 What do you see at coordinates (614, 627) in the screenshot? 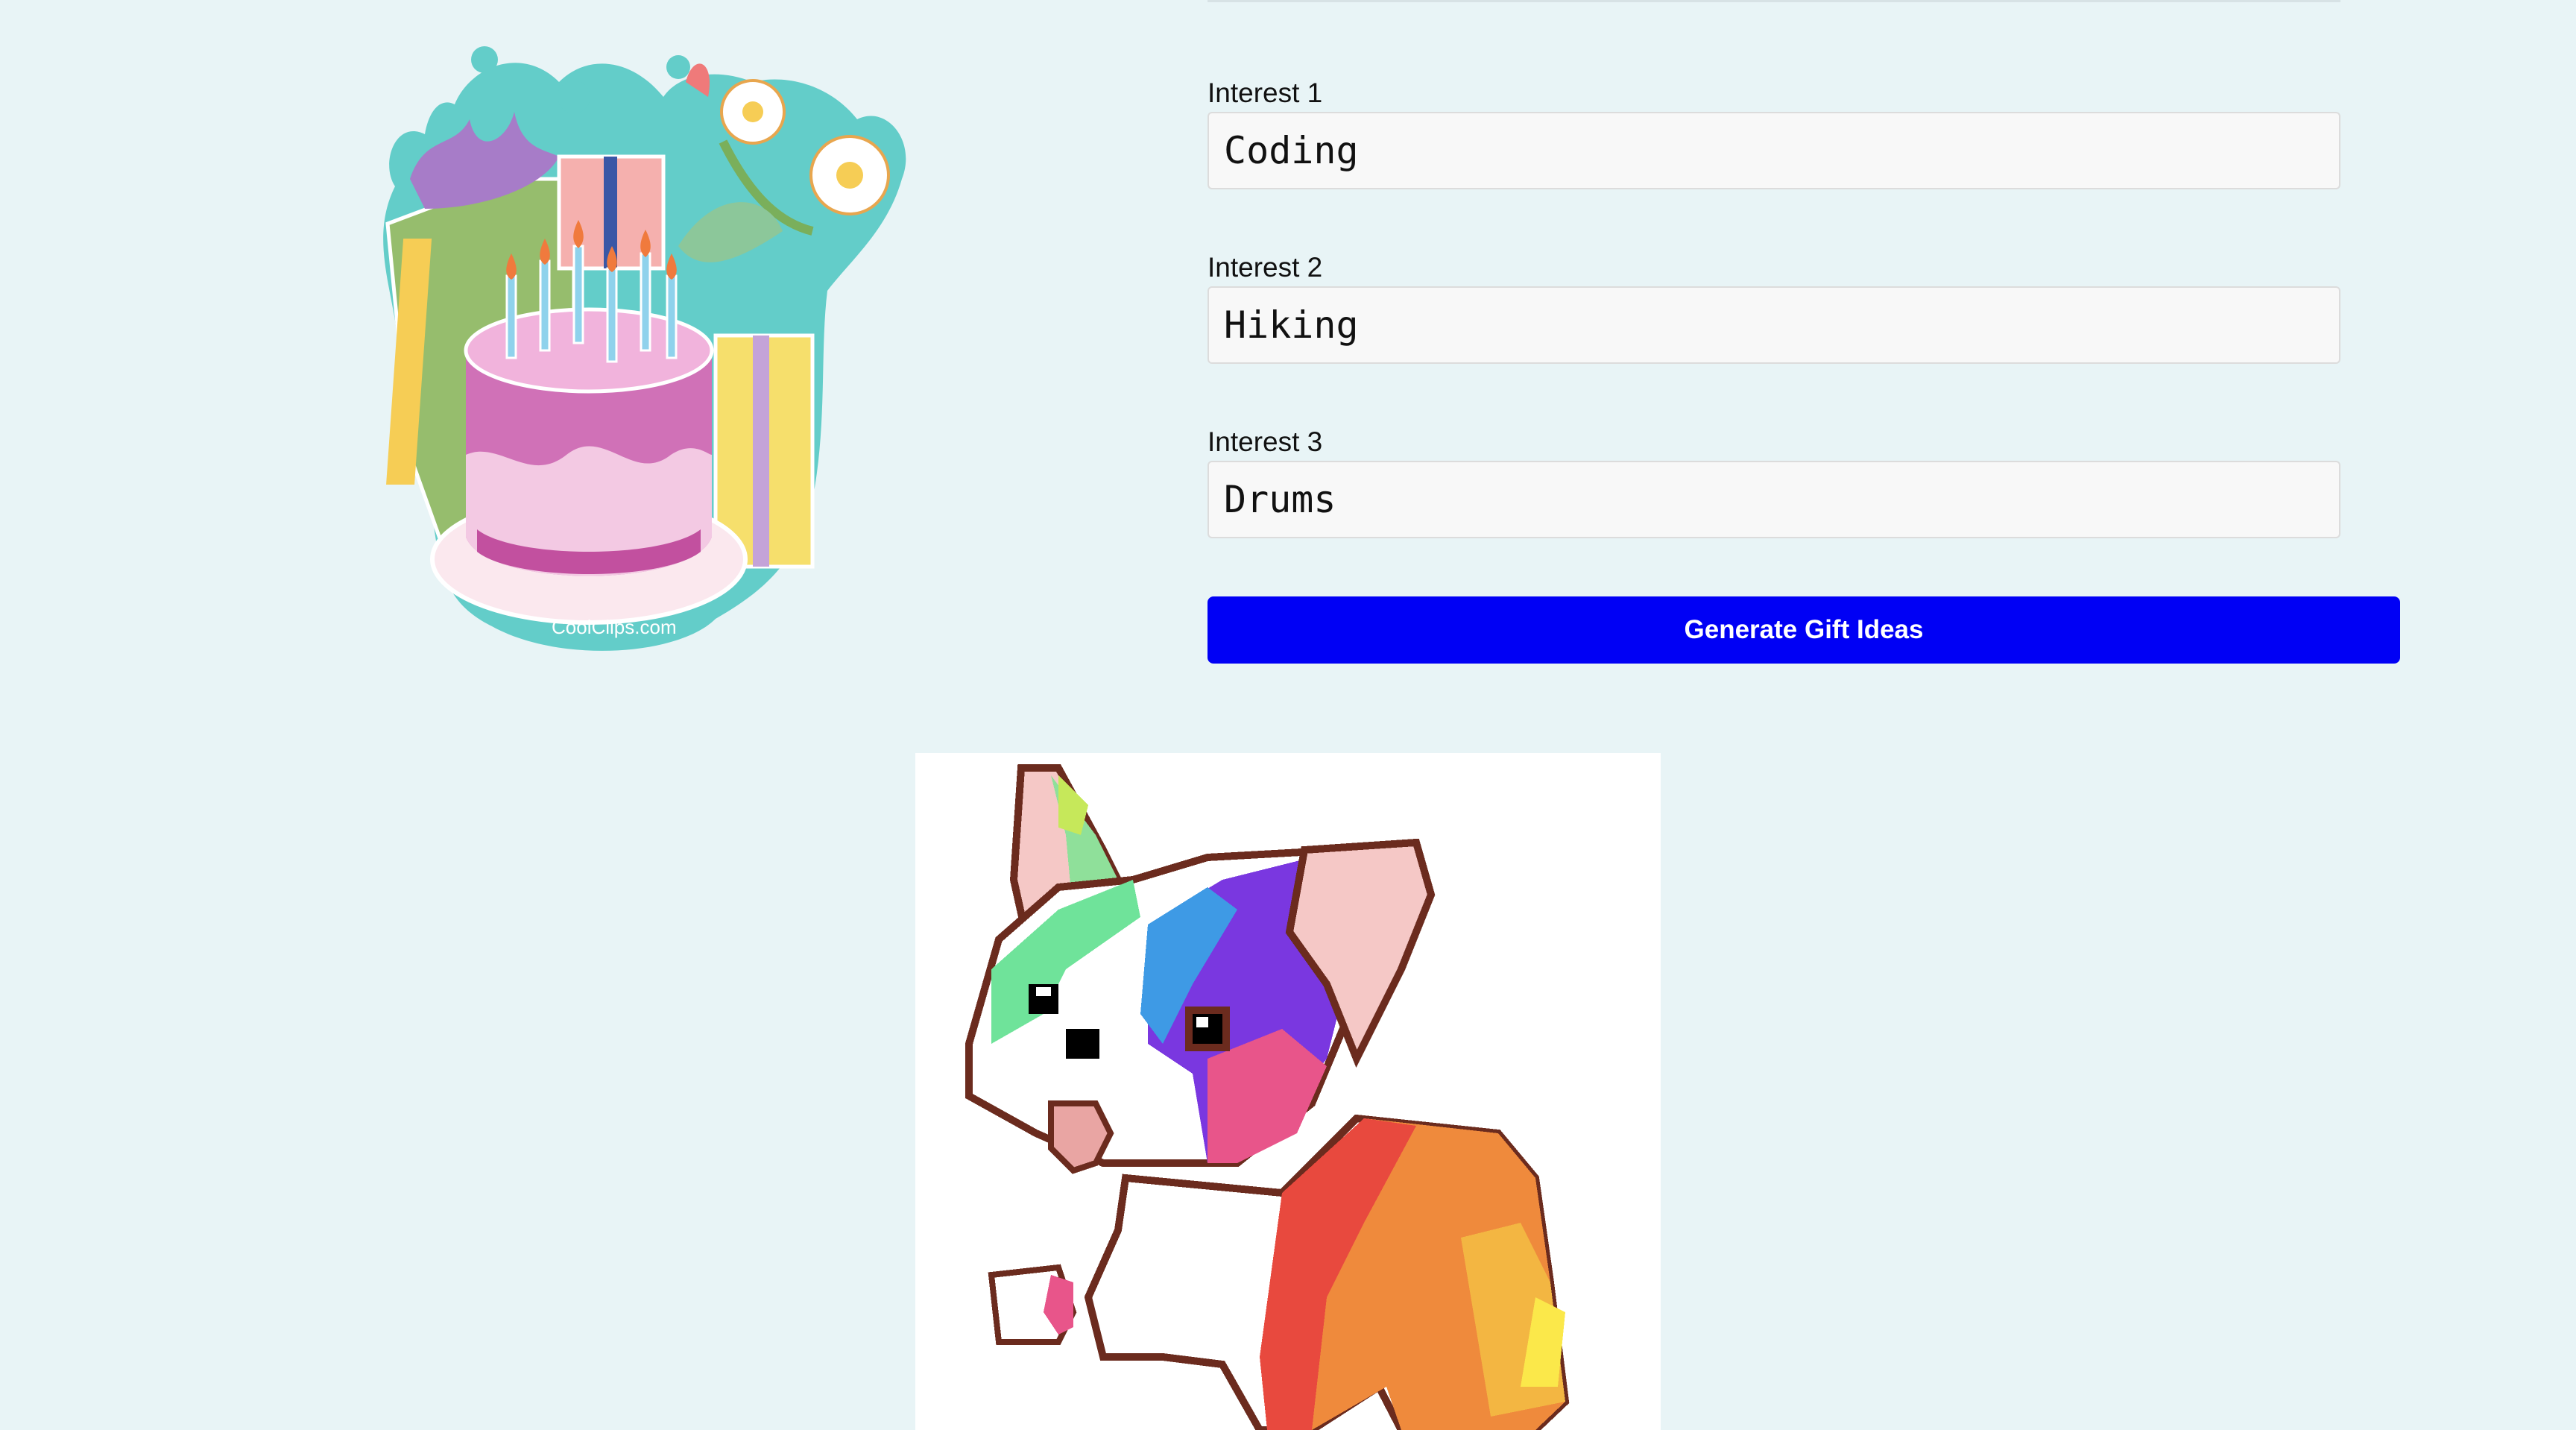
I see `cake-watermark: CoolClips.com` at bounding box center [614, 627].